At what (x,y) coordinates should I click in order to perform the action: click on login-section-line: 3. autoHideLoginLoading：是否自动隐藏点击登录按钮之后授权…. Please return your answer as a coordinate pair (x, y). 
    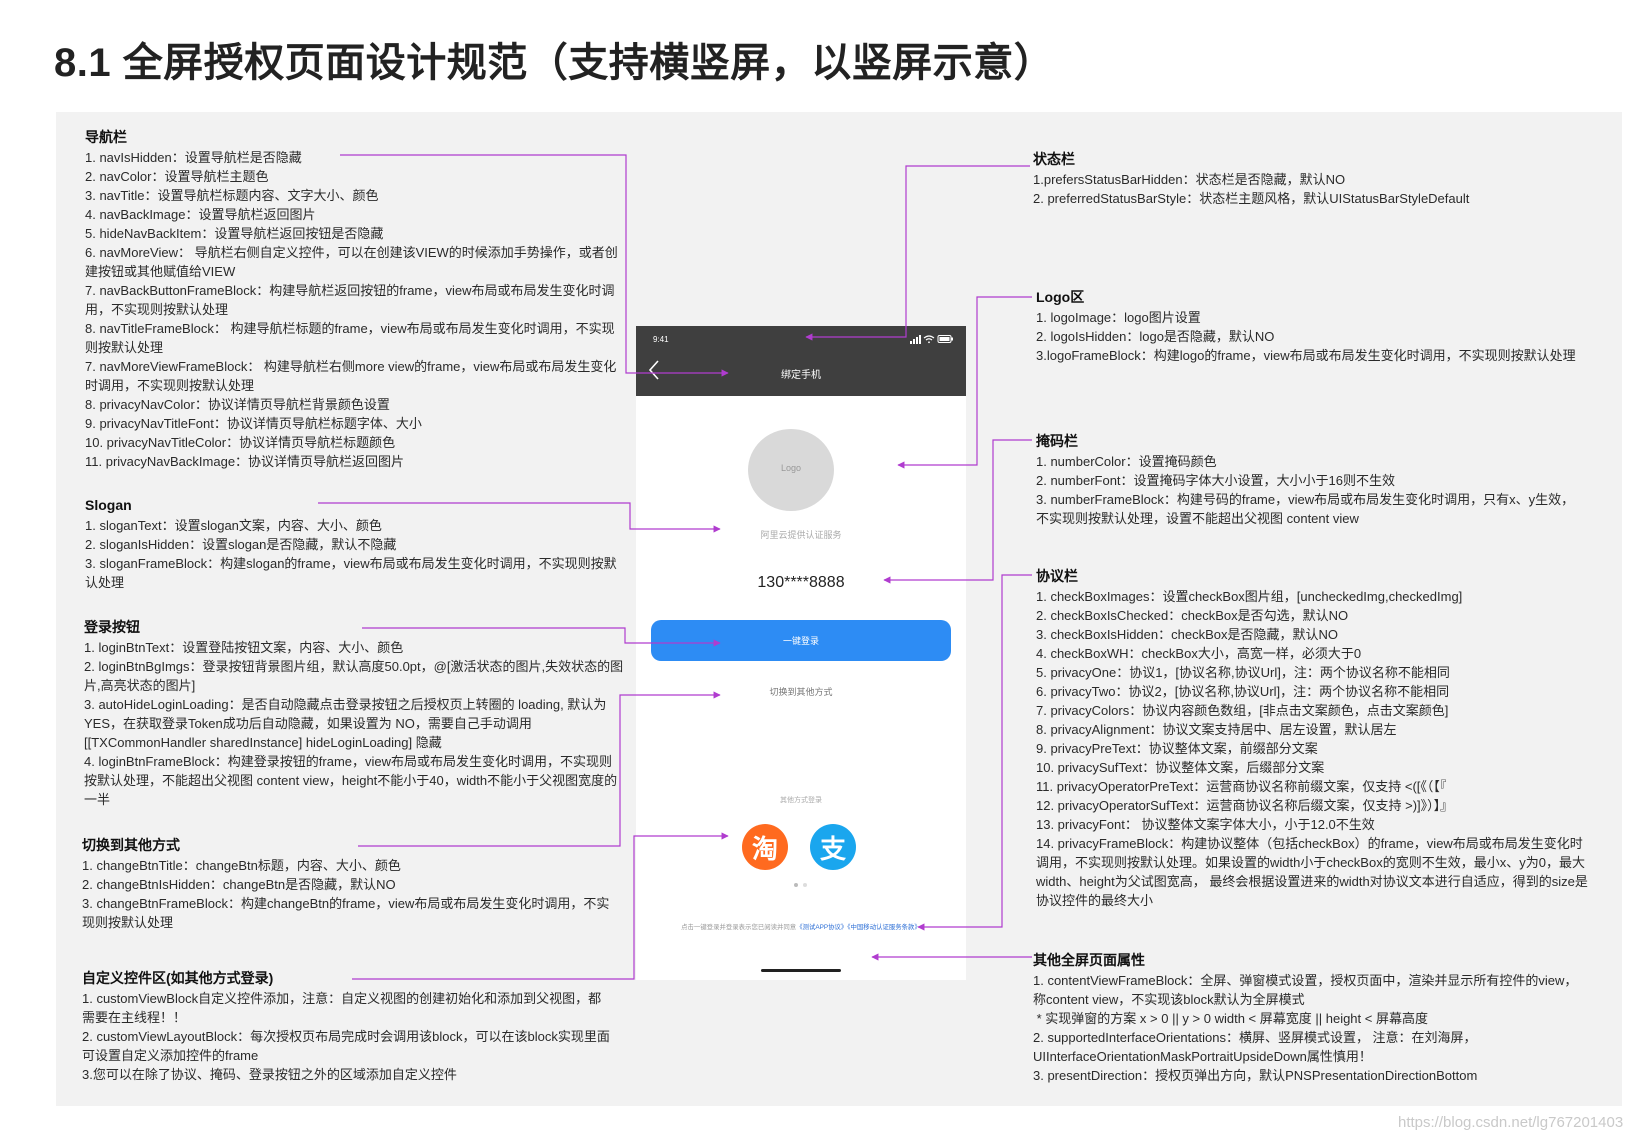
    Looking at the image, I should click on (345, 723).